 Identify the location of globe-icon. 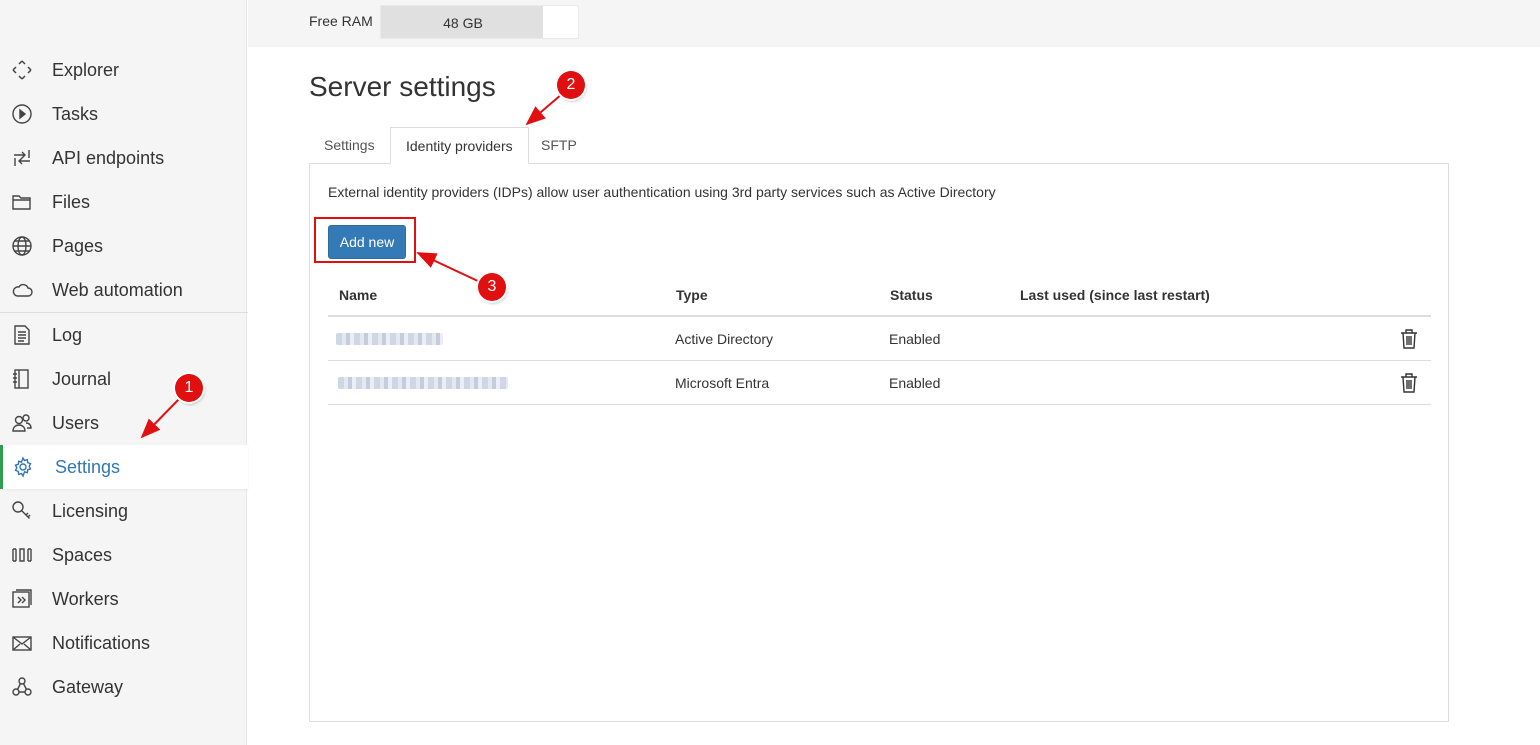
(22, 246).